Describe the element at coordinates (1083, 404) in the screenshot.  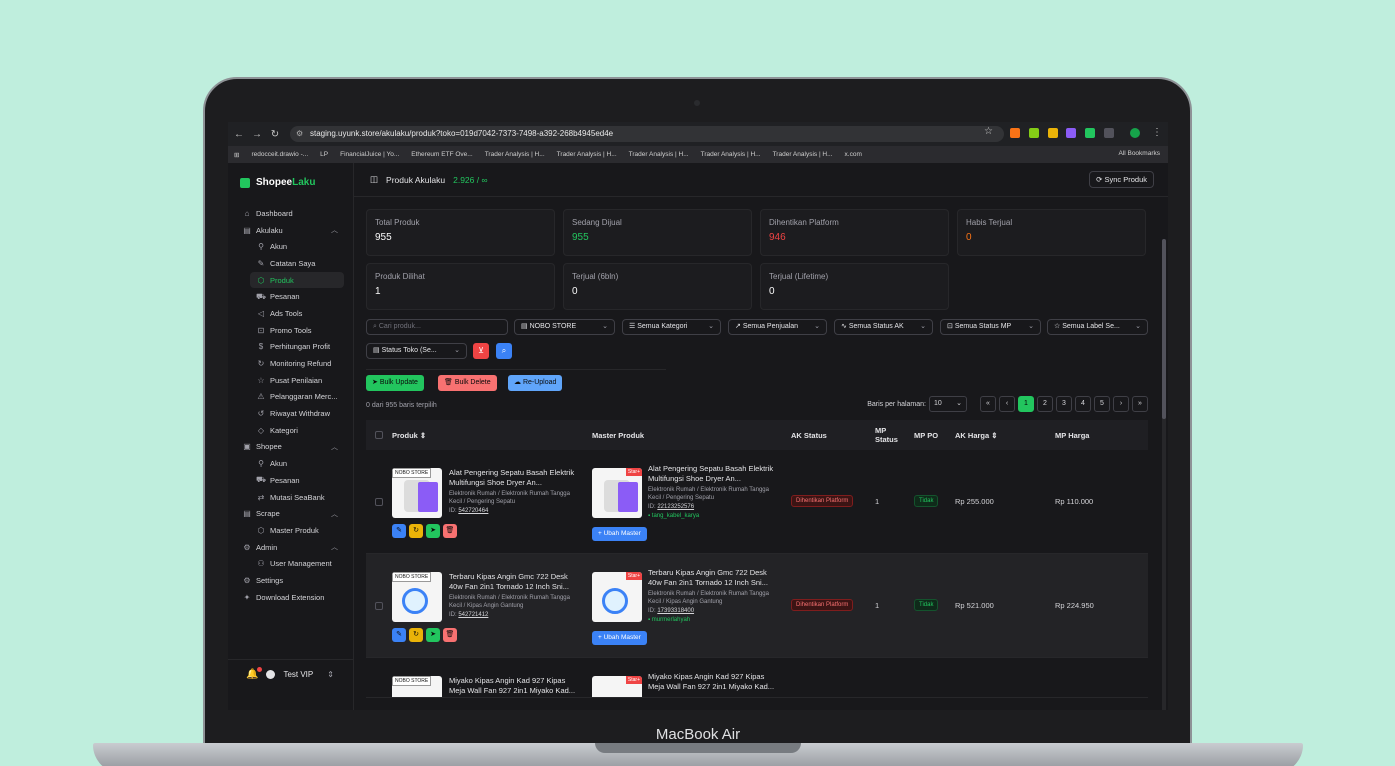
I see `page-button: 4` at that location.